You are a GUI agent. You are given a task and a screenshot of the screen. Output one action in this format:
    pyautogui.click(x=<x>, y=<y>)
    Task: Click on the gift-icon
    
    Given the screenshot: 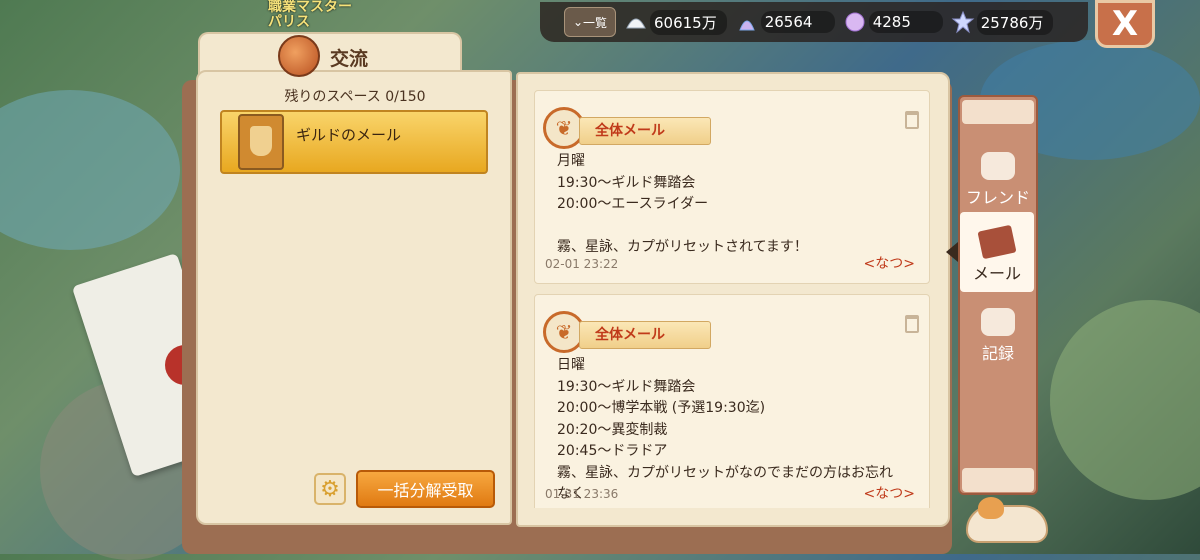 What is the action you would take?
    pyautogui.click(x=998, y=322)
    